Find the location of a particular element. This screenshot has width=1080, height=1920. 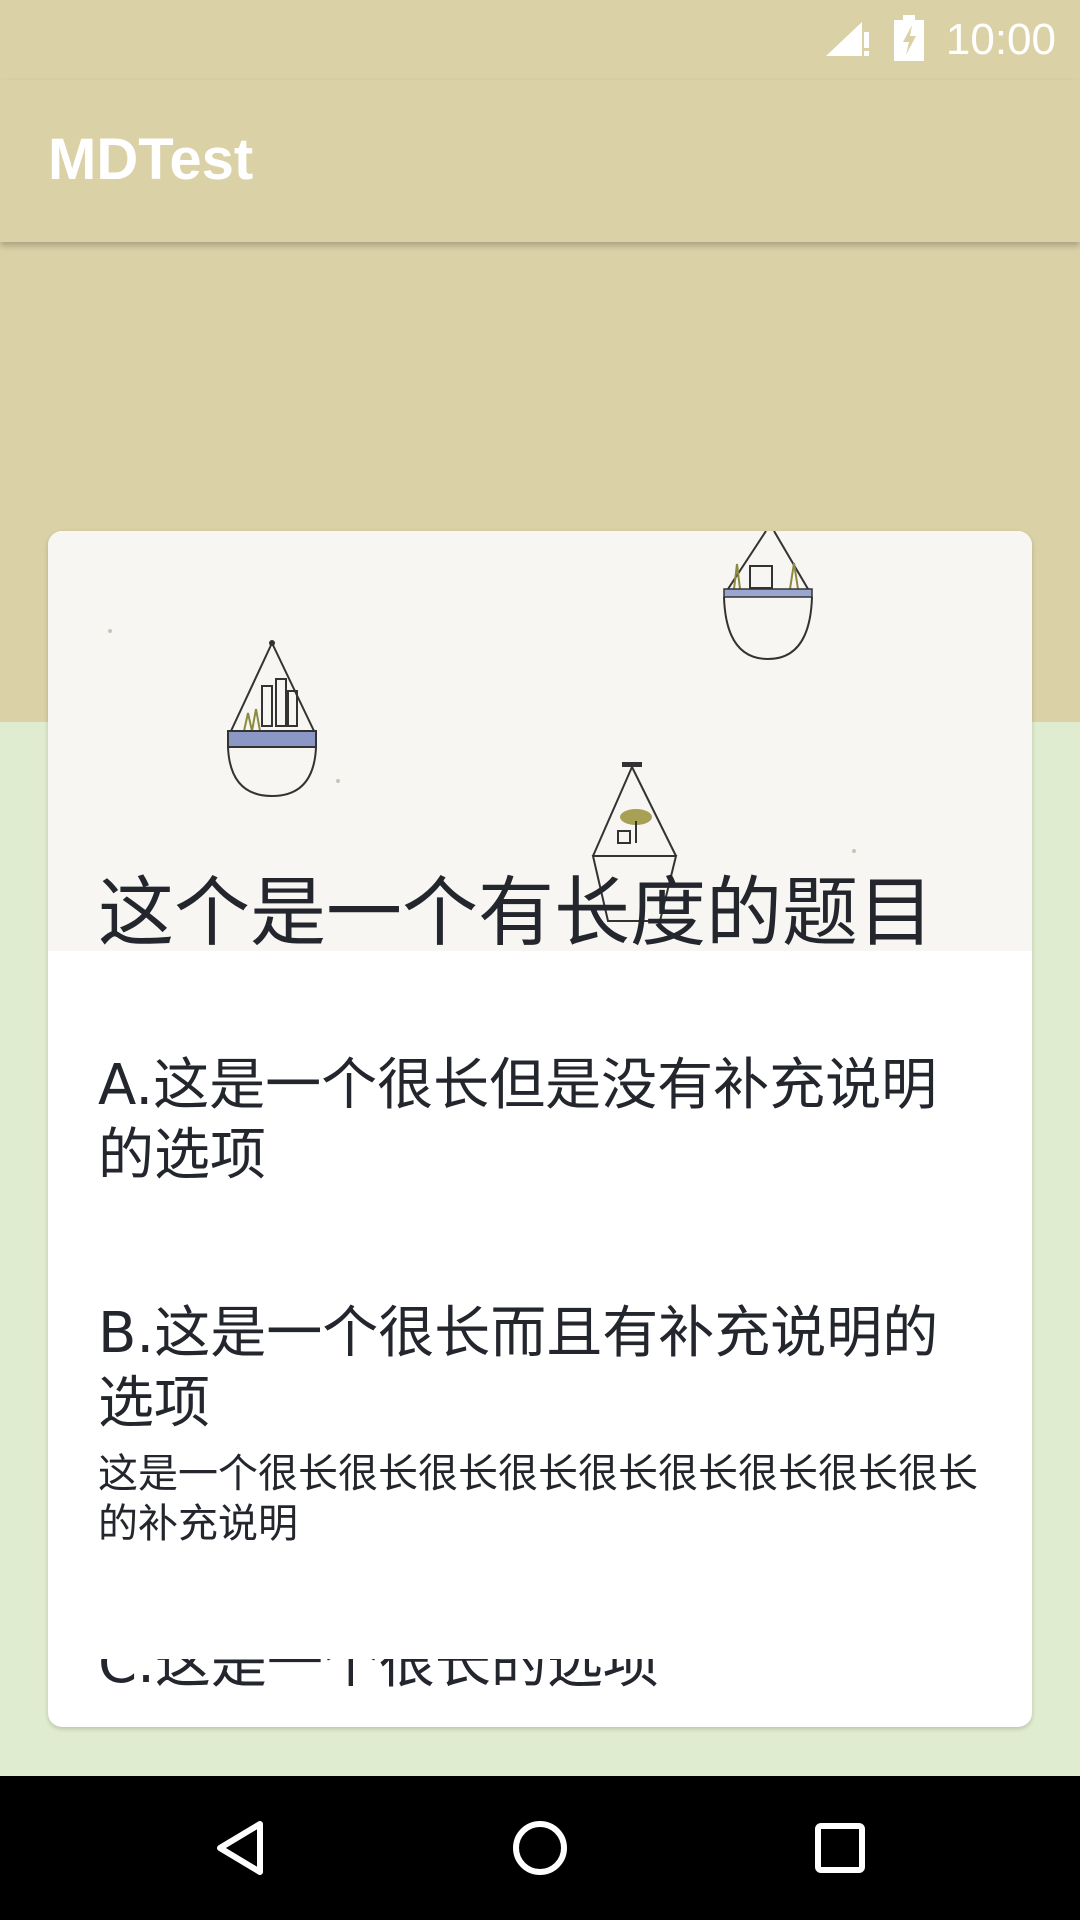

option-a: A.这是一个很长但是没有补充说明的选项 is located at coordinates (538, 1121).